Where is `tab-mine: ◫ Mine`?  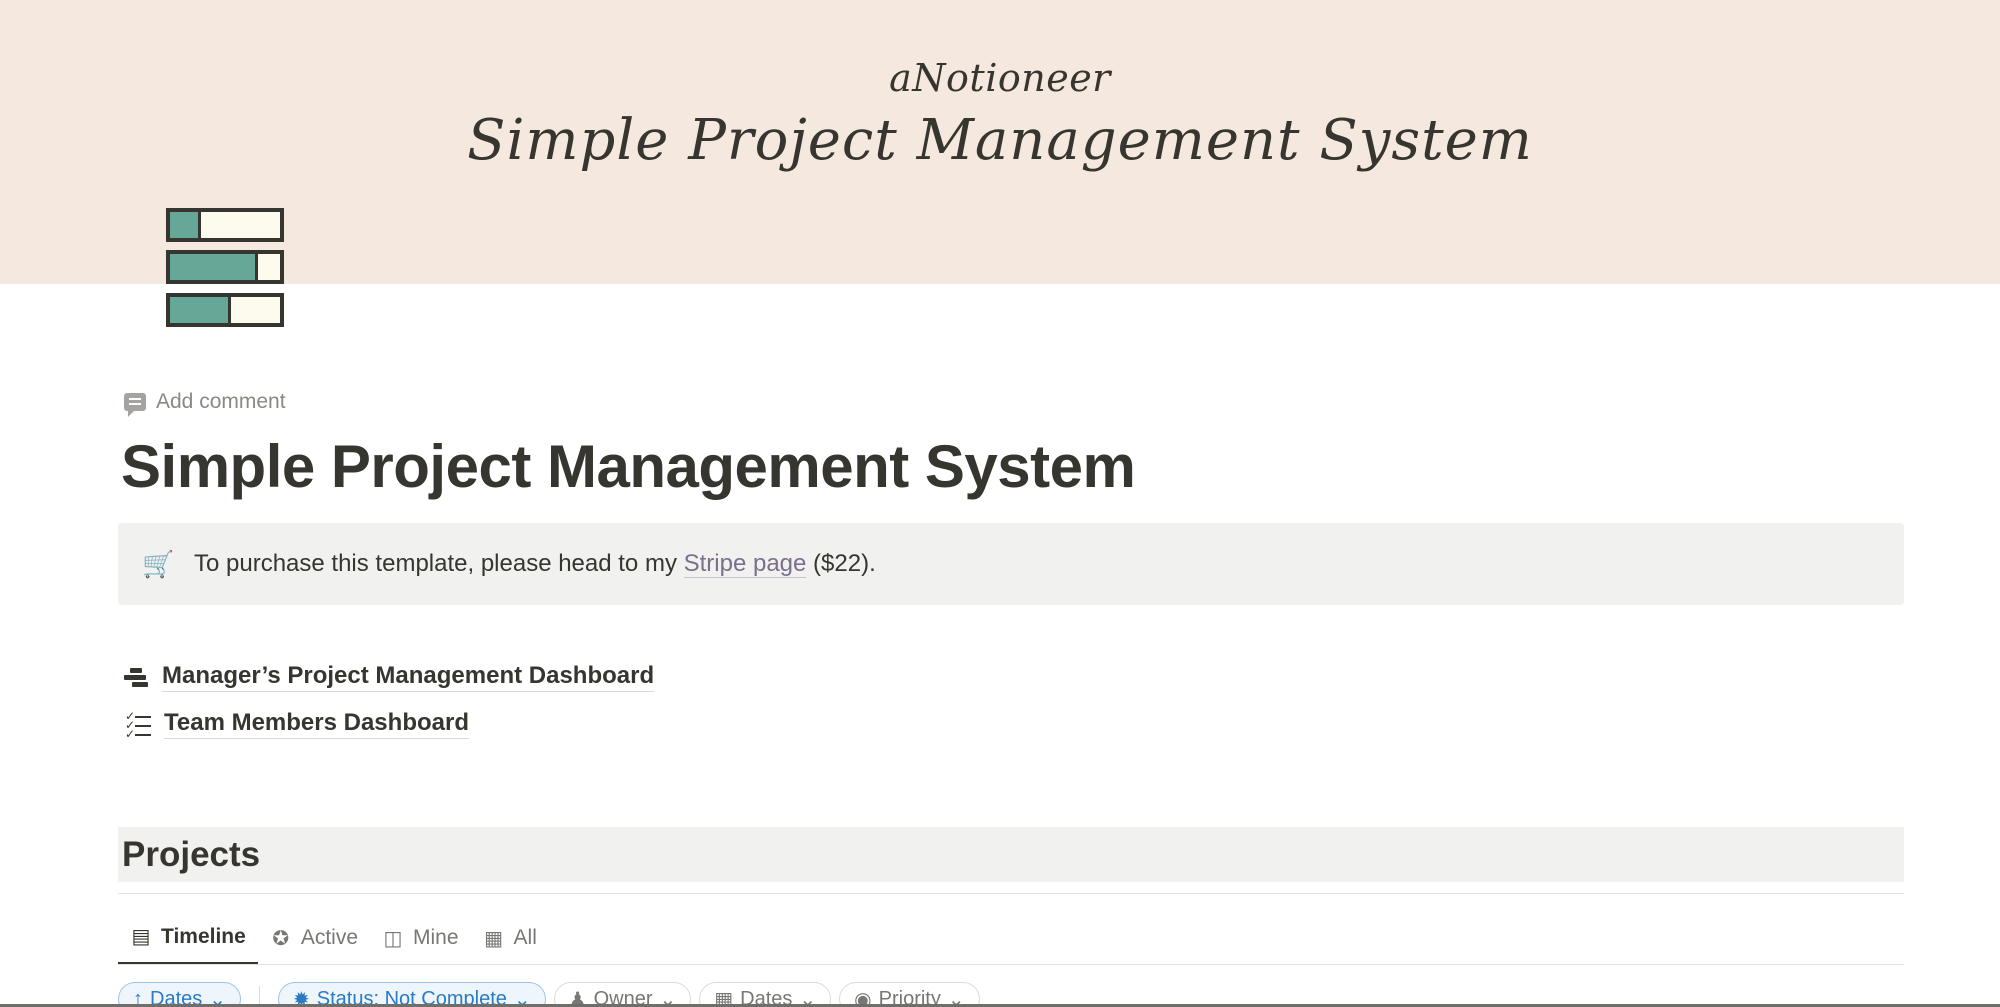 tab-mine: ◫ Mine is located at coordinates (420, 939).